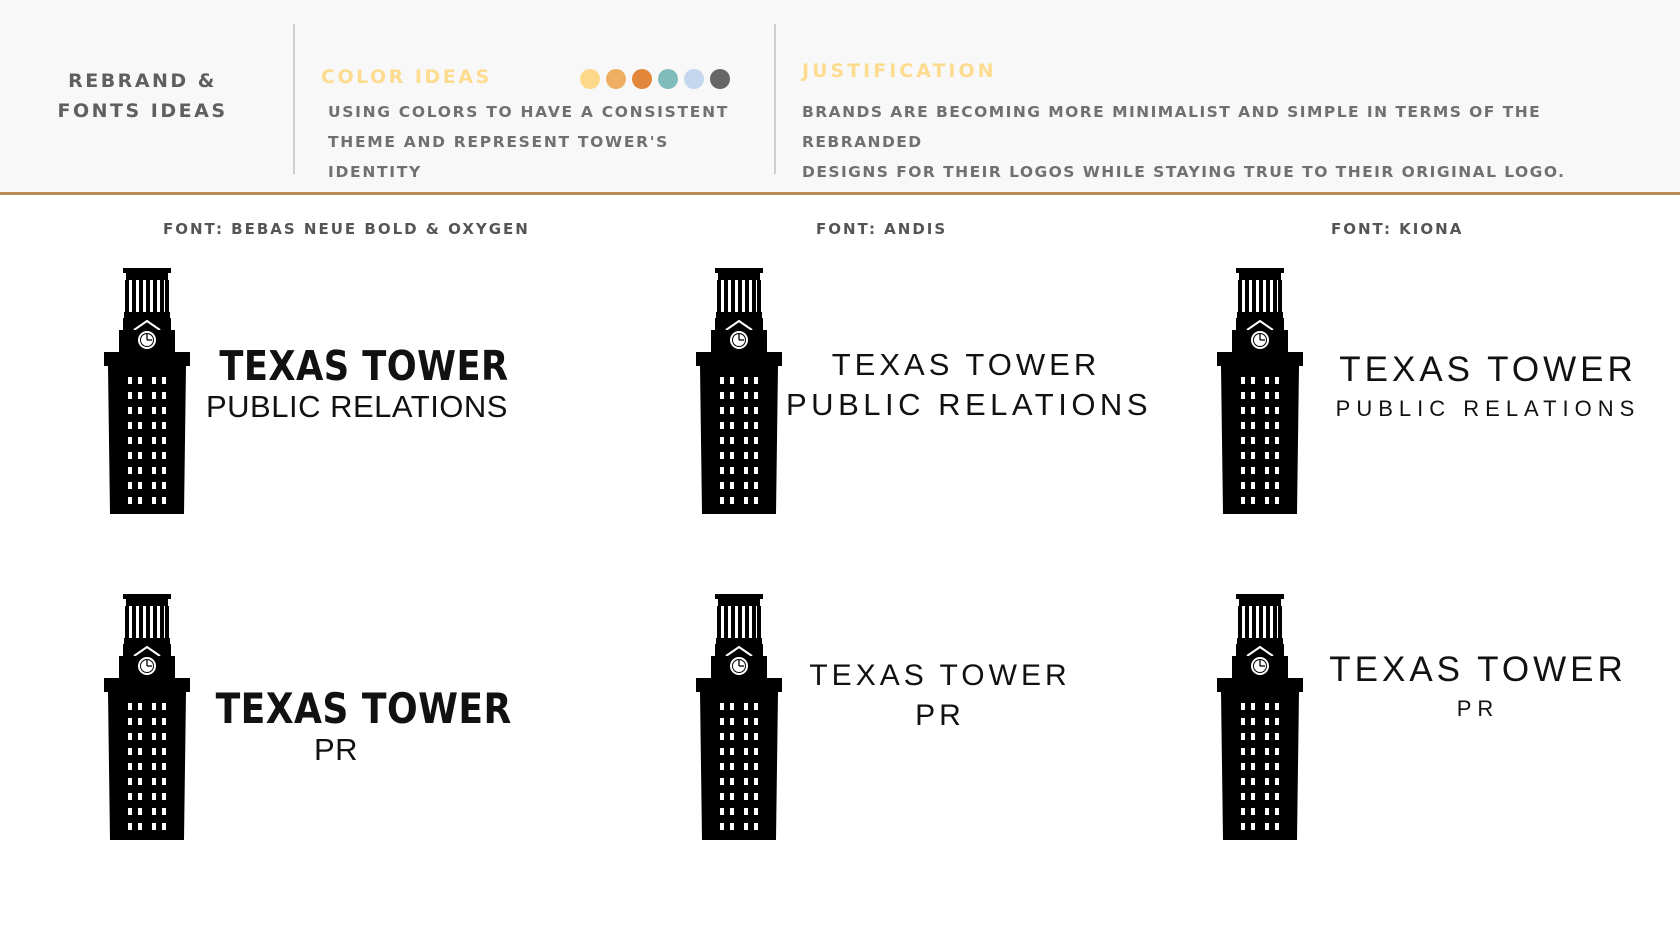 This screenshot has width=1680, height=945. I want to click on logo-bebas-short: TEXAS TOWER PR, so click(354, 725).